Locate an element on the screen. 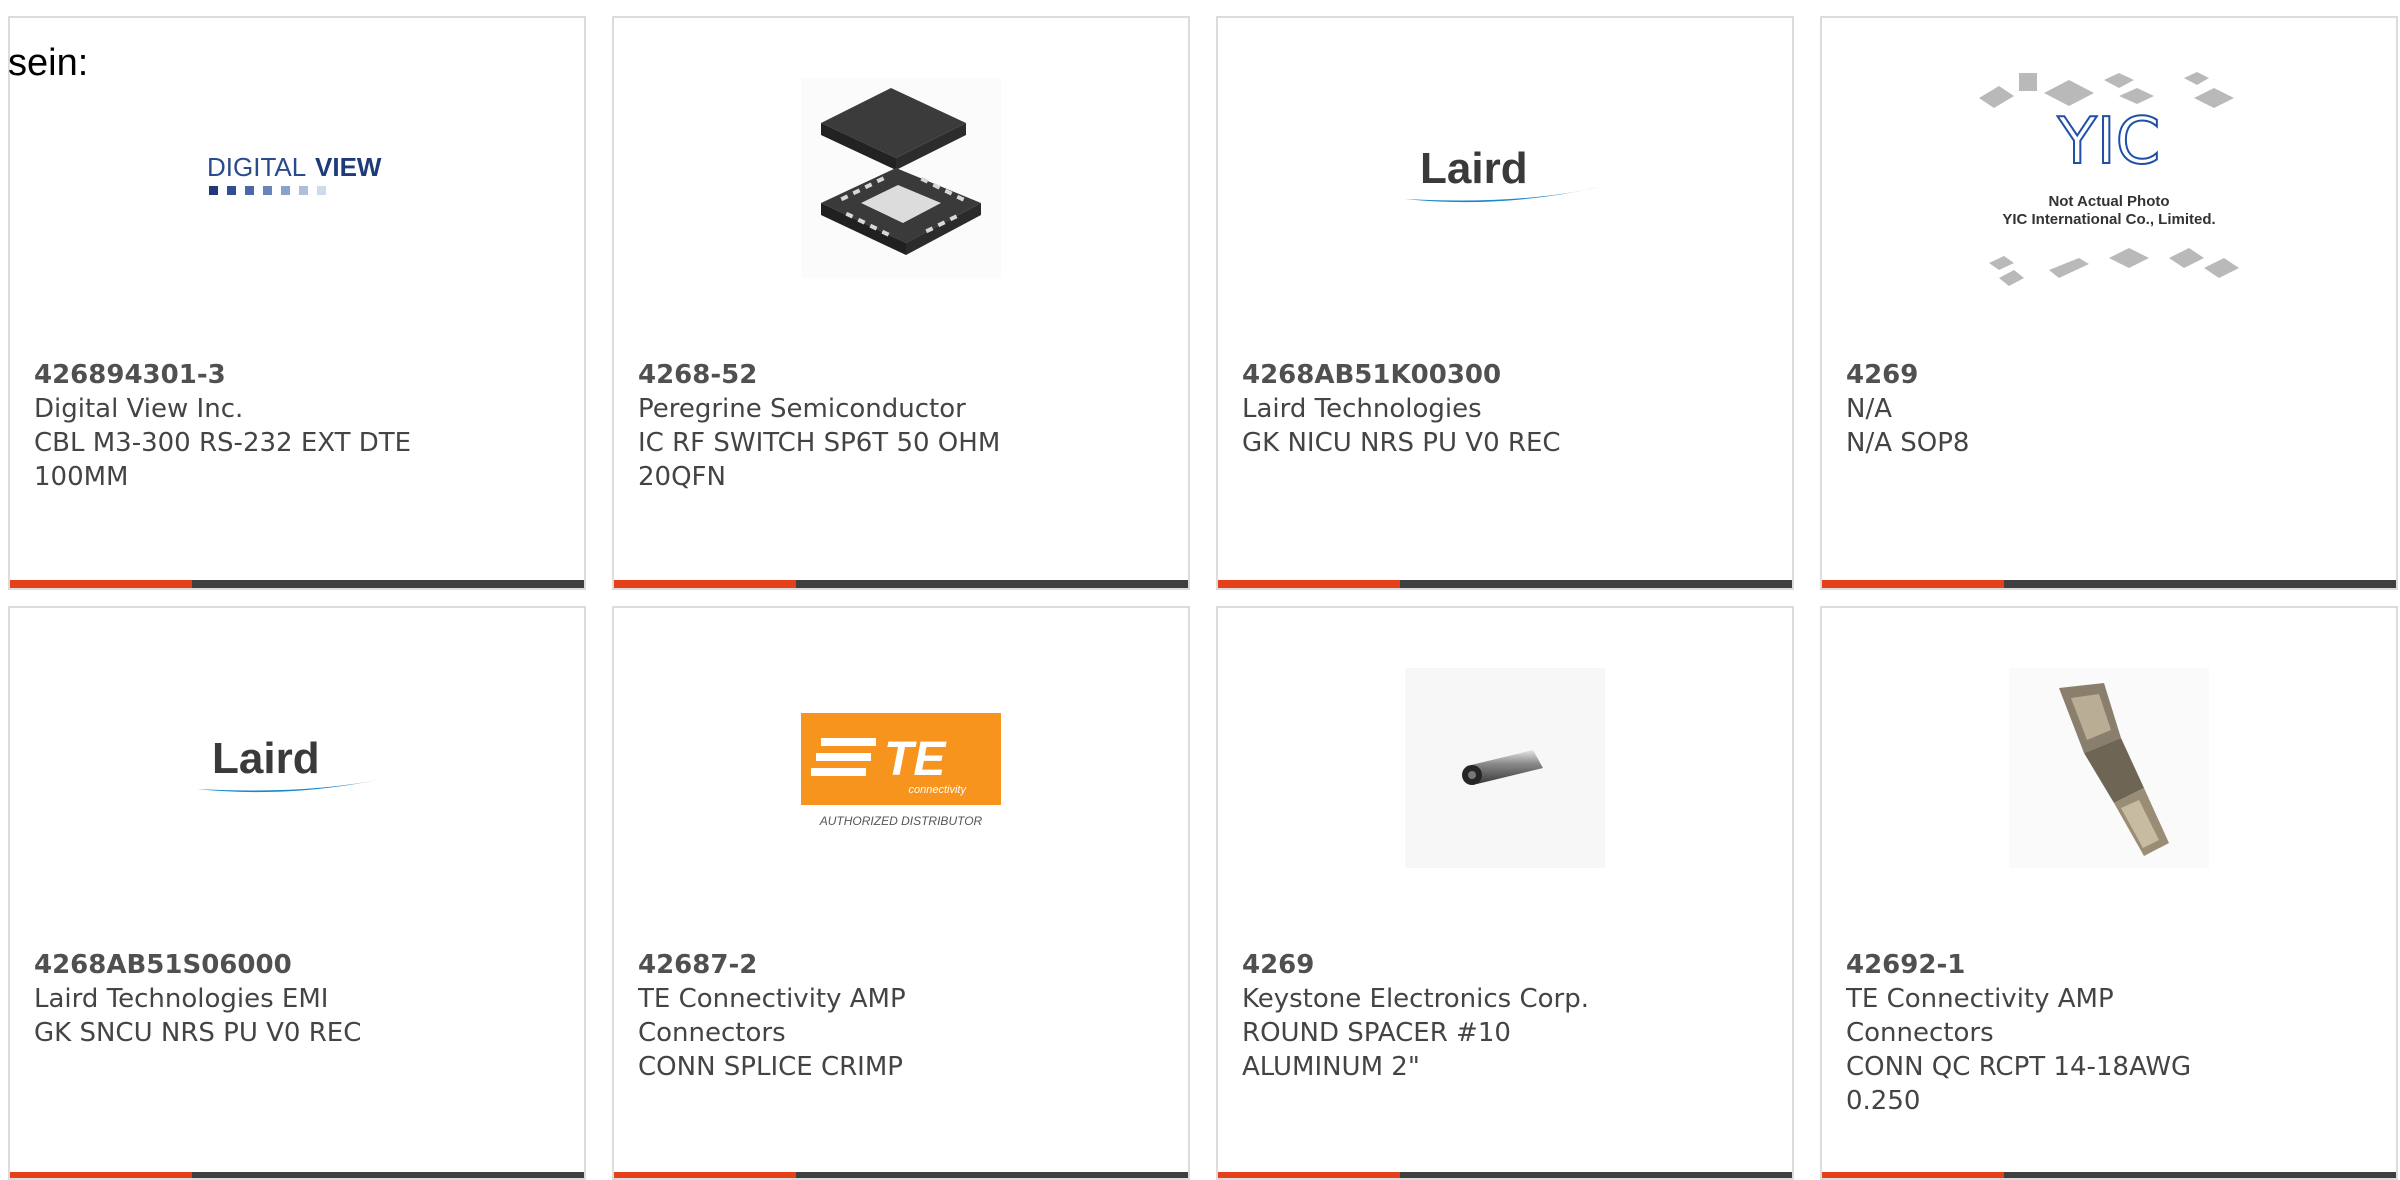 This screenshot has width=2400, height=1180. lead-text: sein: is located at coordinates (48, 63).